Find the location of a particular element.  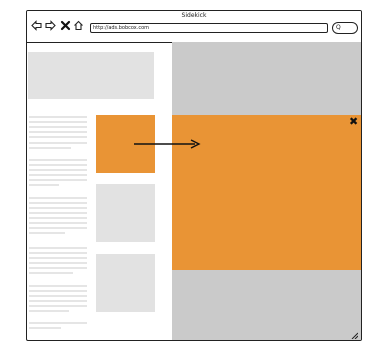

browser-toolbar: Sidekick http://ads.bobcox.com Q is located at coordinates (194, 27).